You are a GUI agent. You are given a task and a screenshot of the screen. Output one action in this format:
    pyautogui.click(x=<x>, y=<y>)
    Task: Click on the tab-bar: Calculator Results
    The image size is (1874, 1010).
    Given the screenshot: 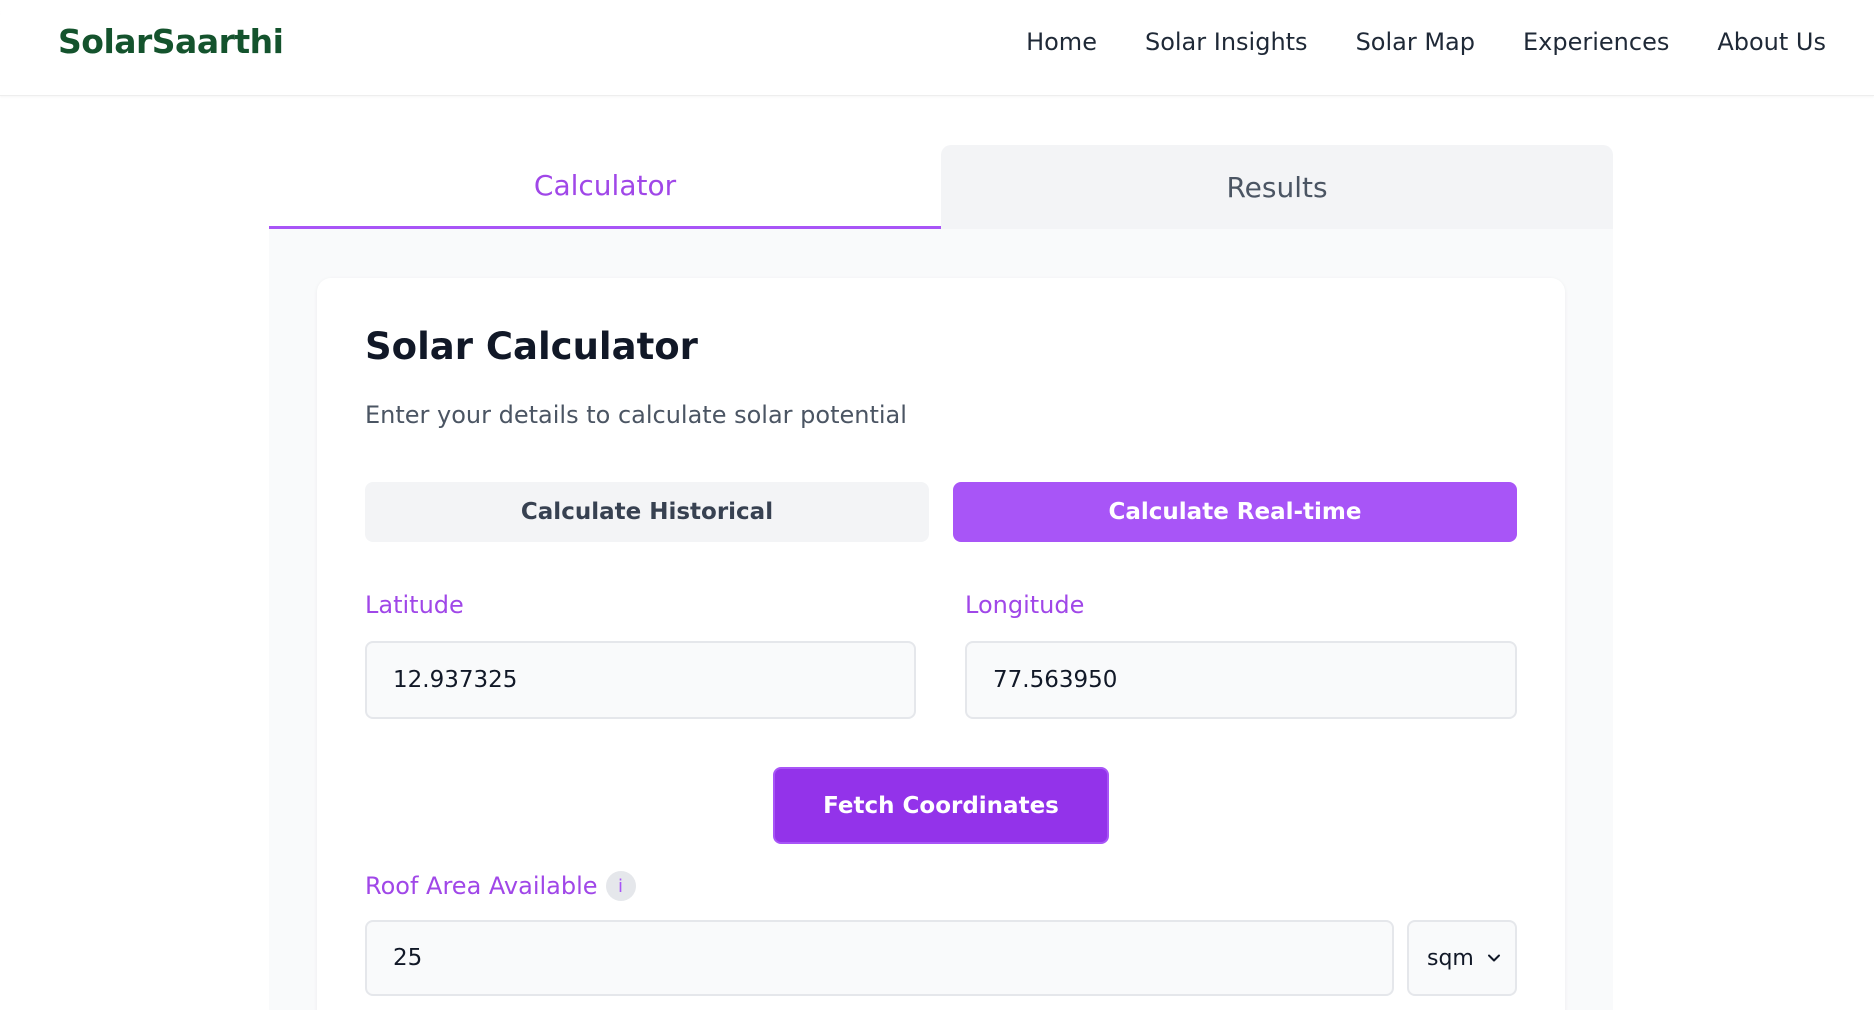 What is the action you would take?
    pyautogui.click(x=941, y=187)
    